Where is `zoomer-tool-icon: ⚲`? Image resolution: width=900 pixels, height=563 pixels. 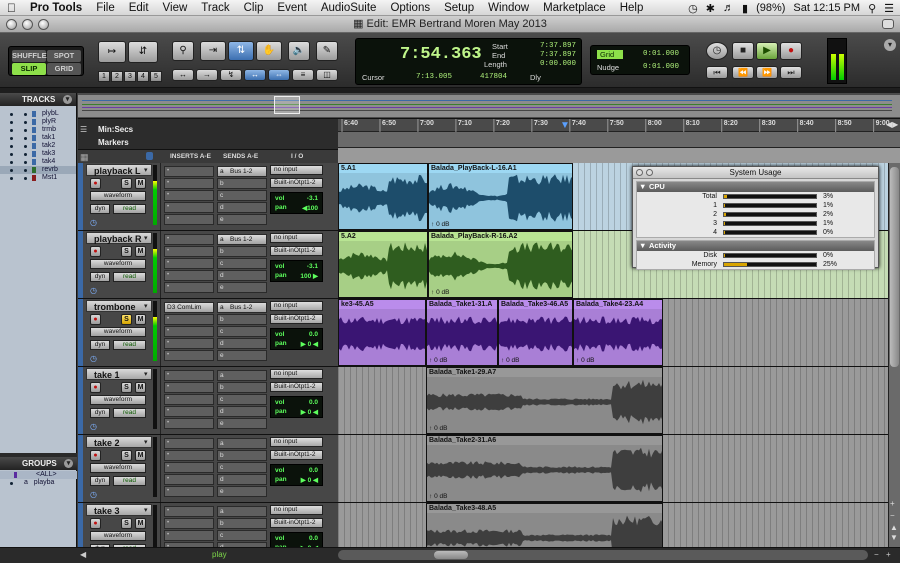
zoomer-tool-icon: ⚲ is located at coordinates (183, 51).